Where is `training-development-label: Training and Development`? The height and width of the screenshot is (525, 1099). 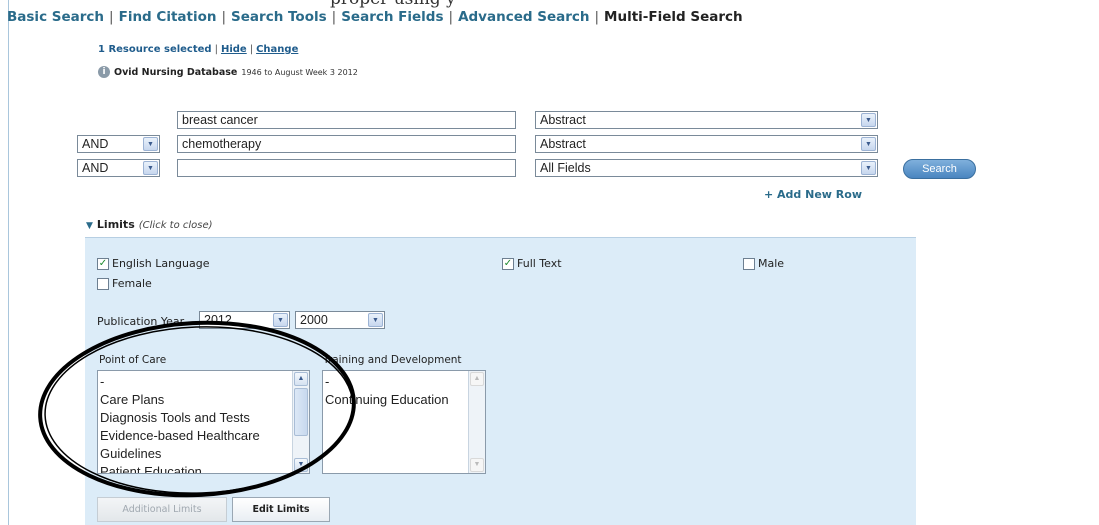
training-development-label: Training and Development is located at coordinates (392, 360).